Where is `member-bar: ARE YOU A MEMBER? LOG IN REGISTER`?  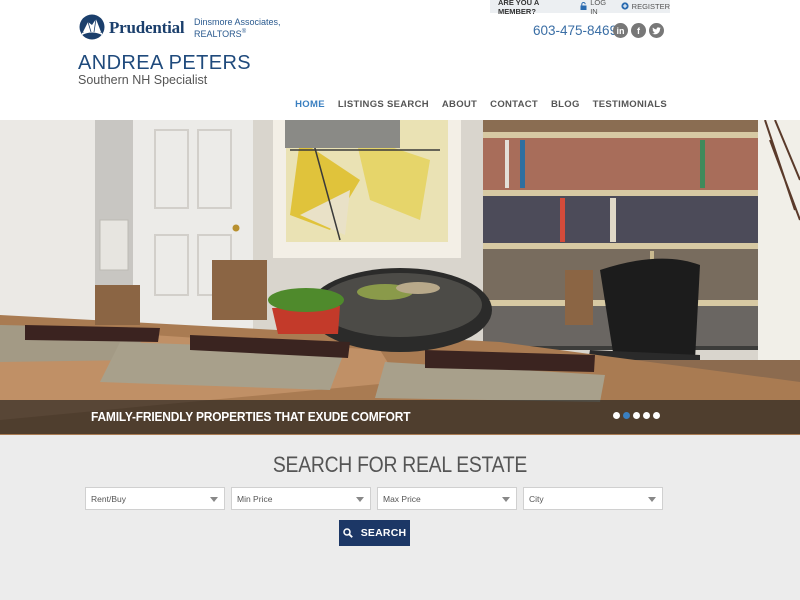
member-bar: ARE YOU A MEMBER? LOG IN REGISTER is located at coordinates (580, 8).